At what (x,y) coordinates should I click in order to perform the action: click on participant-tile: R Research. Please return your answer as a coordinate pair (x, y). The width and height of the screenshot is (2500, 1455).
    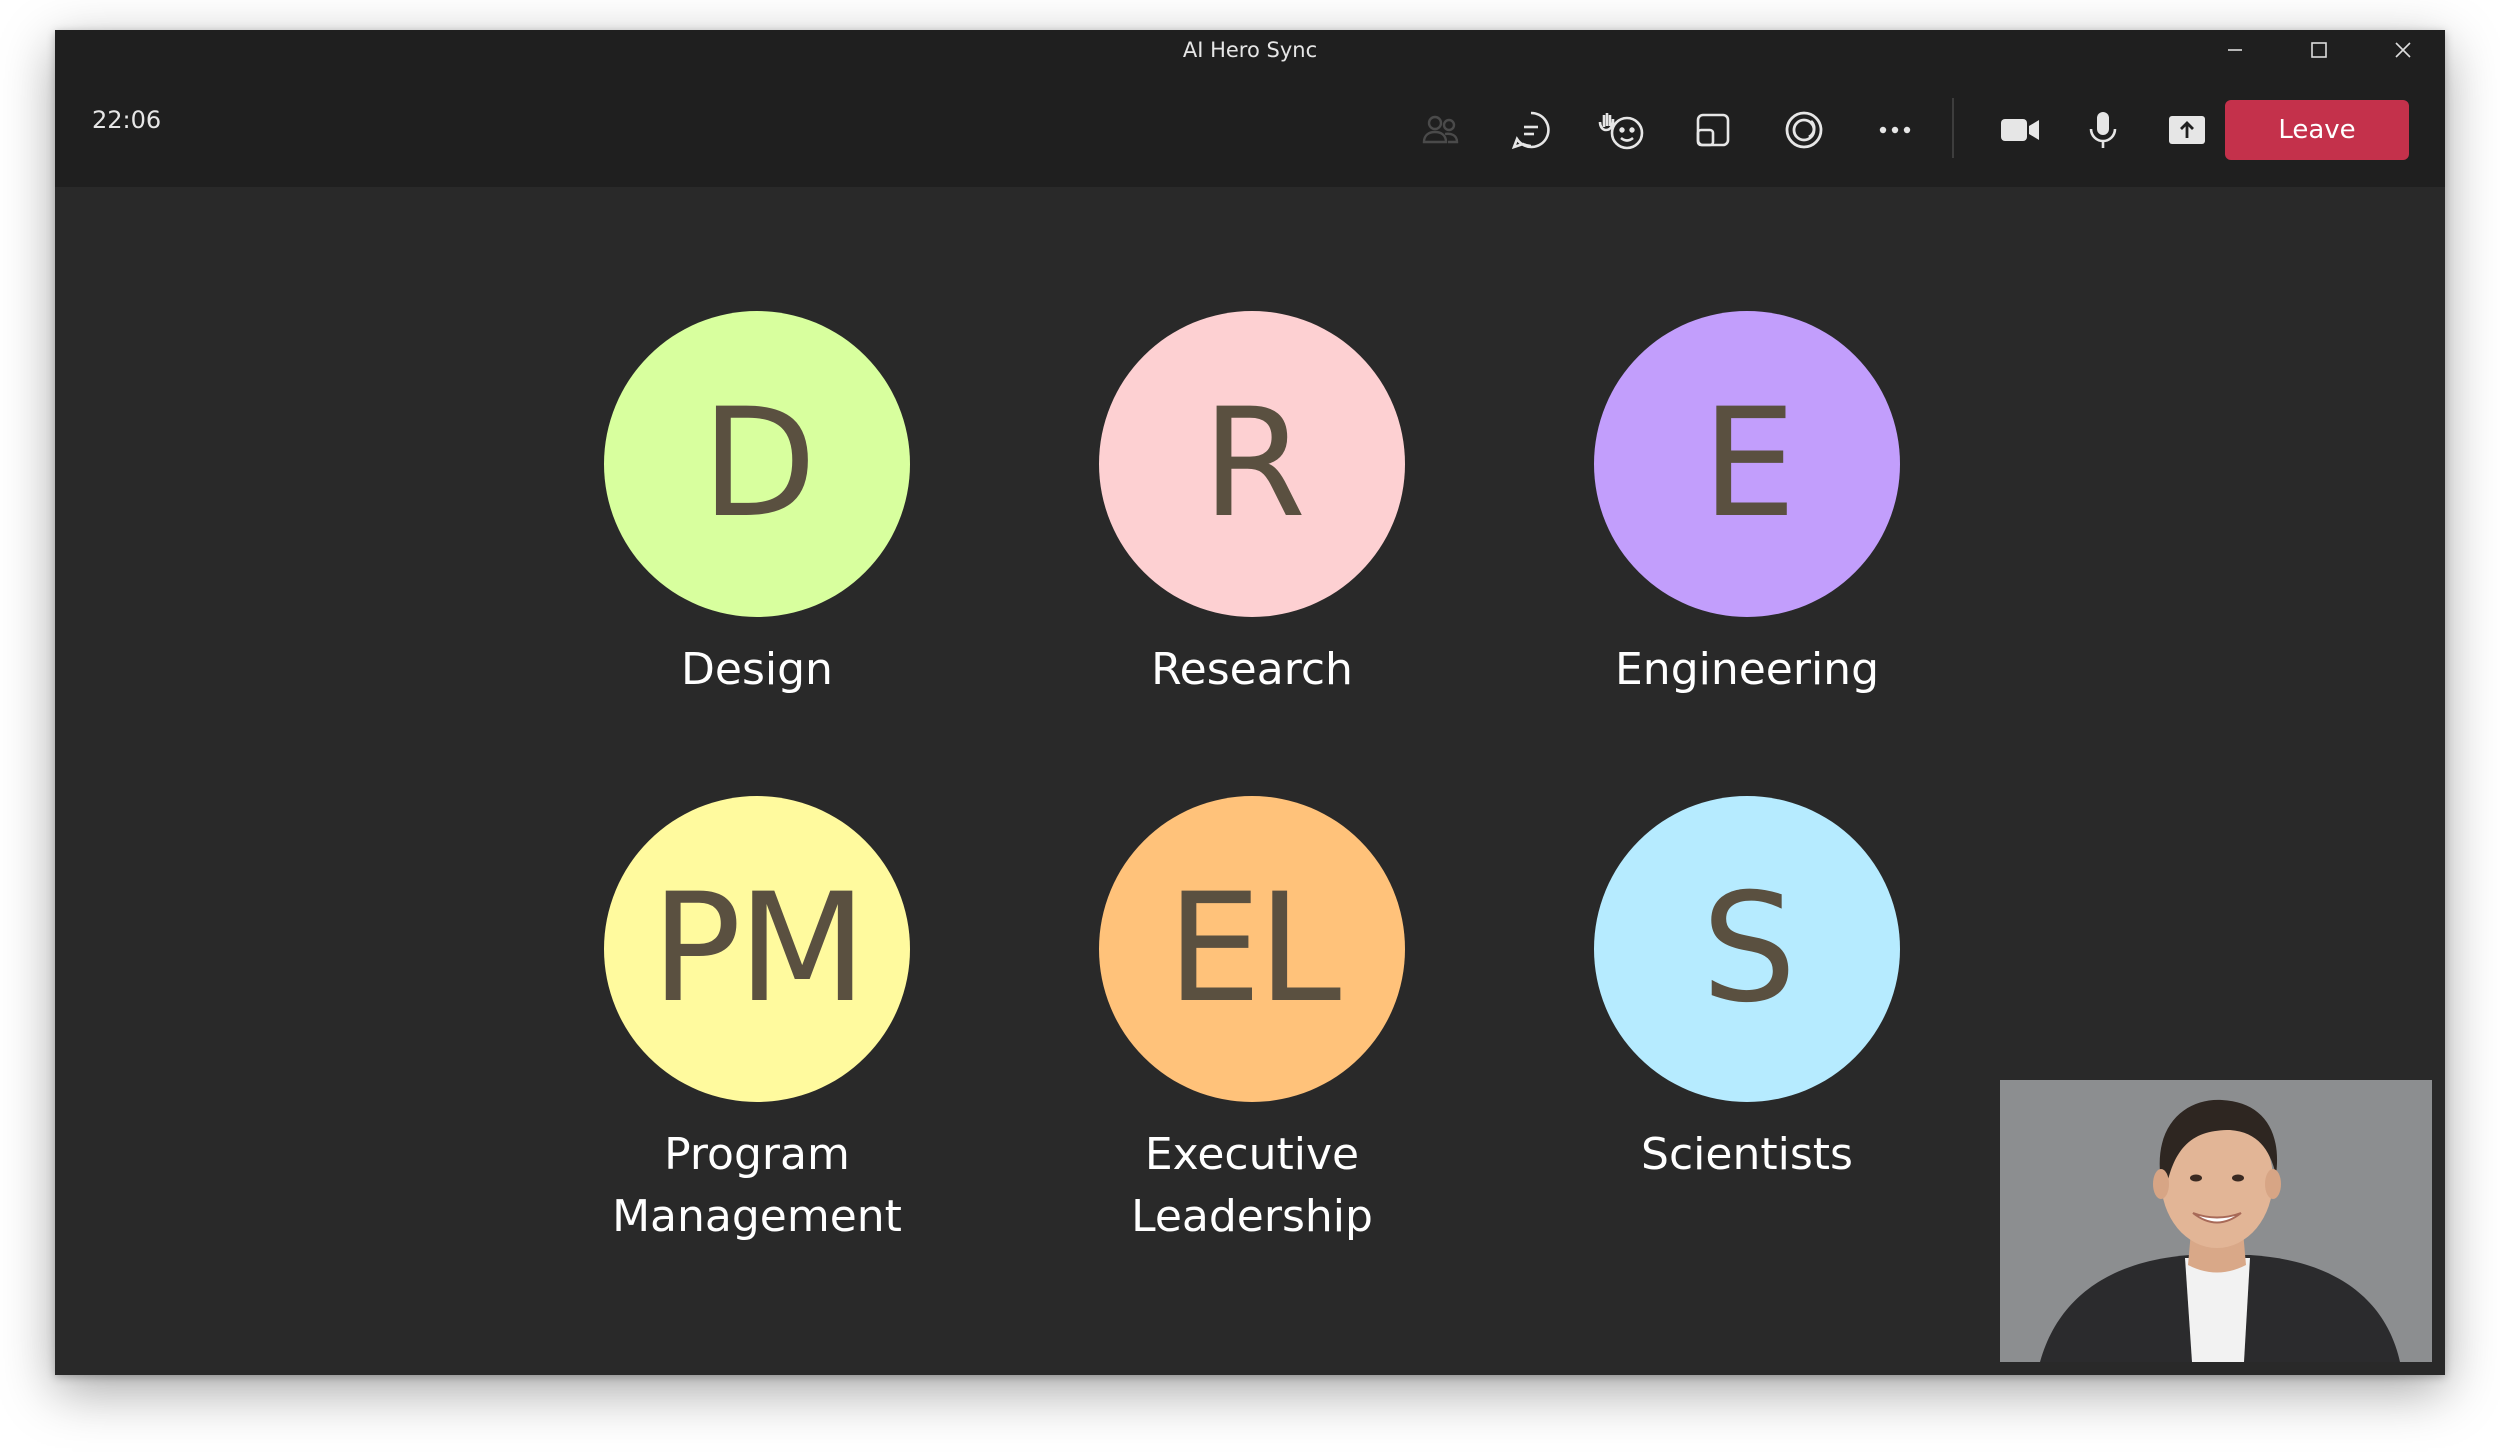
    Looking at the image, I should click on (1252, 506).